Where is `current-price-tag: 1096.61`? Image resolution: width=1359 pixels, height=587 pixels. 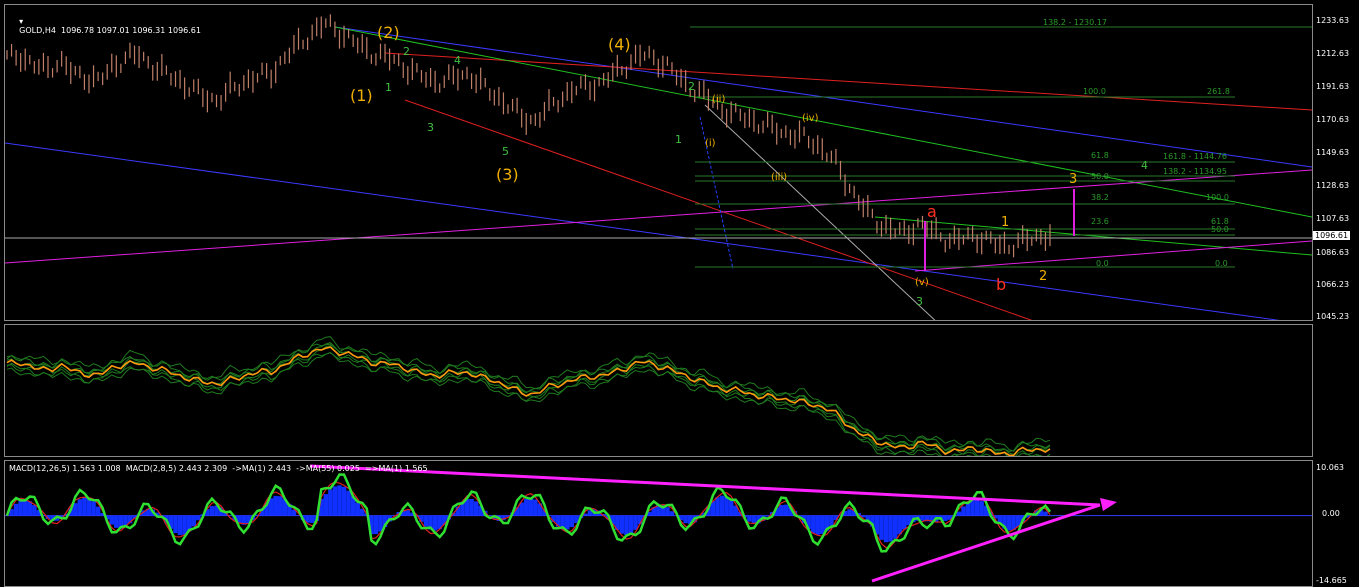
current-price-tag: 1096.61 is located at coordinates (1332, 235).